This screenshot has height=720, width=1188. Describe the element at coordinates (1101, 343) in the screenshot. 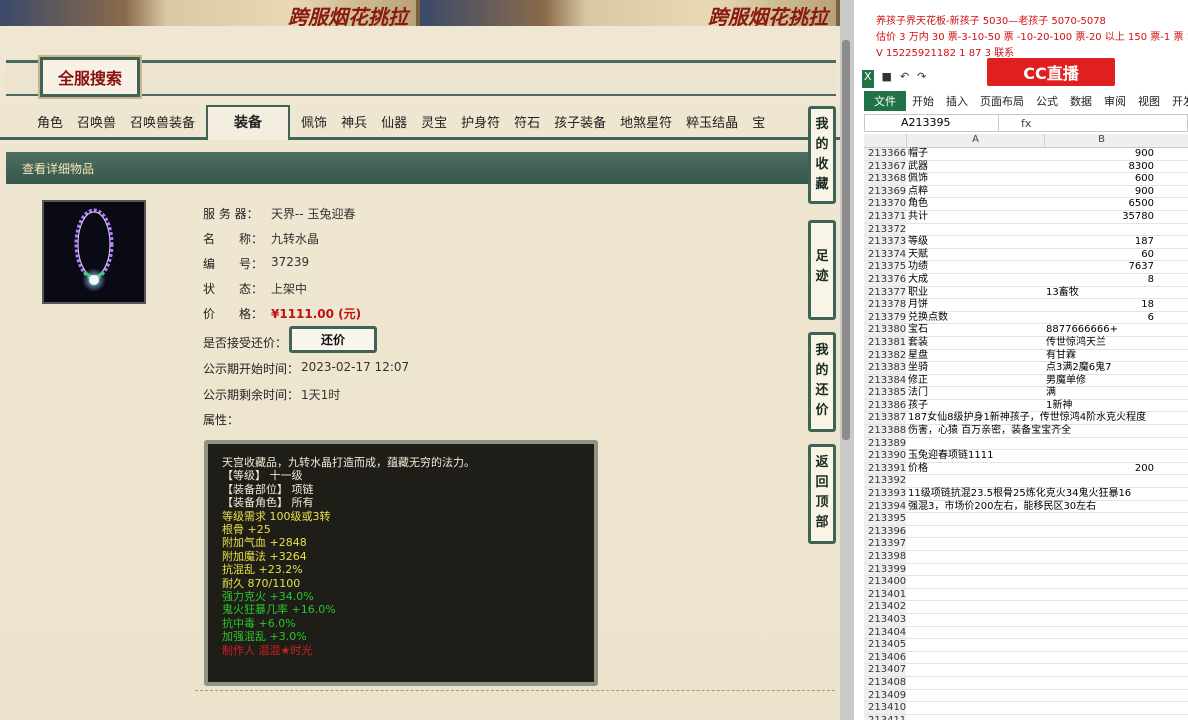

I see `cell-b: 传世惊鸿天兰` at that location.